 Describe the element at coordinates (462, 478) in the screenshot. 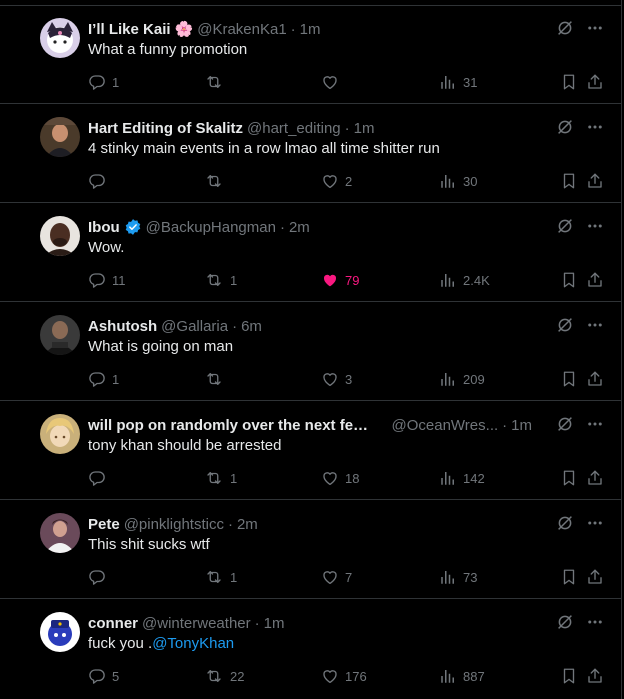

I see `views-button: 142` at that location.